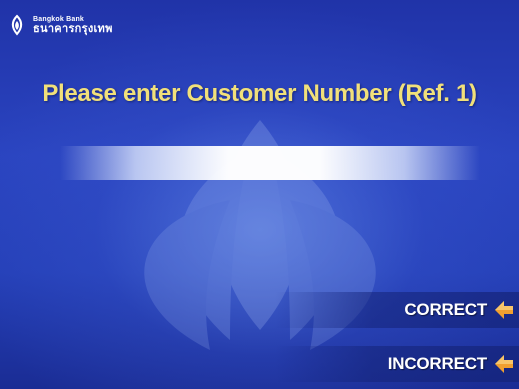  I want to click on correct-button: CORRECT, so click(397, 310).